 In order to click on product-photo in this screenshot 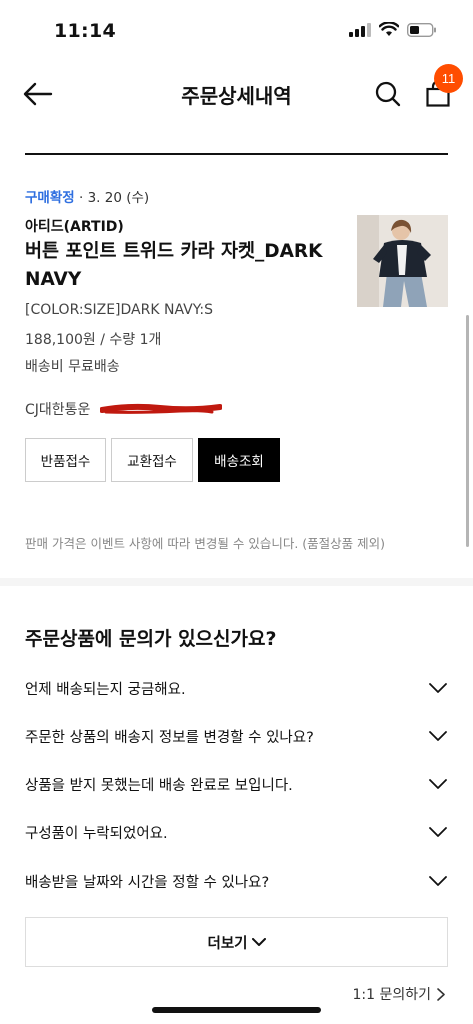, I will do `click(402, 261)`.